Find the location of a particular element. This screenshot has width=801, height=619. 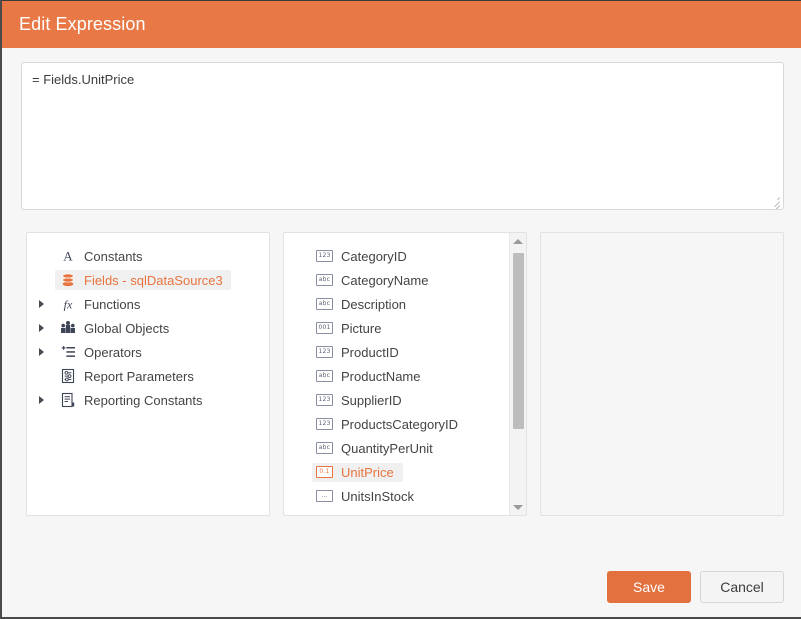

tree-item-content: Global Objects is located at coordinates (116, 328).